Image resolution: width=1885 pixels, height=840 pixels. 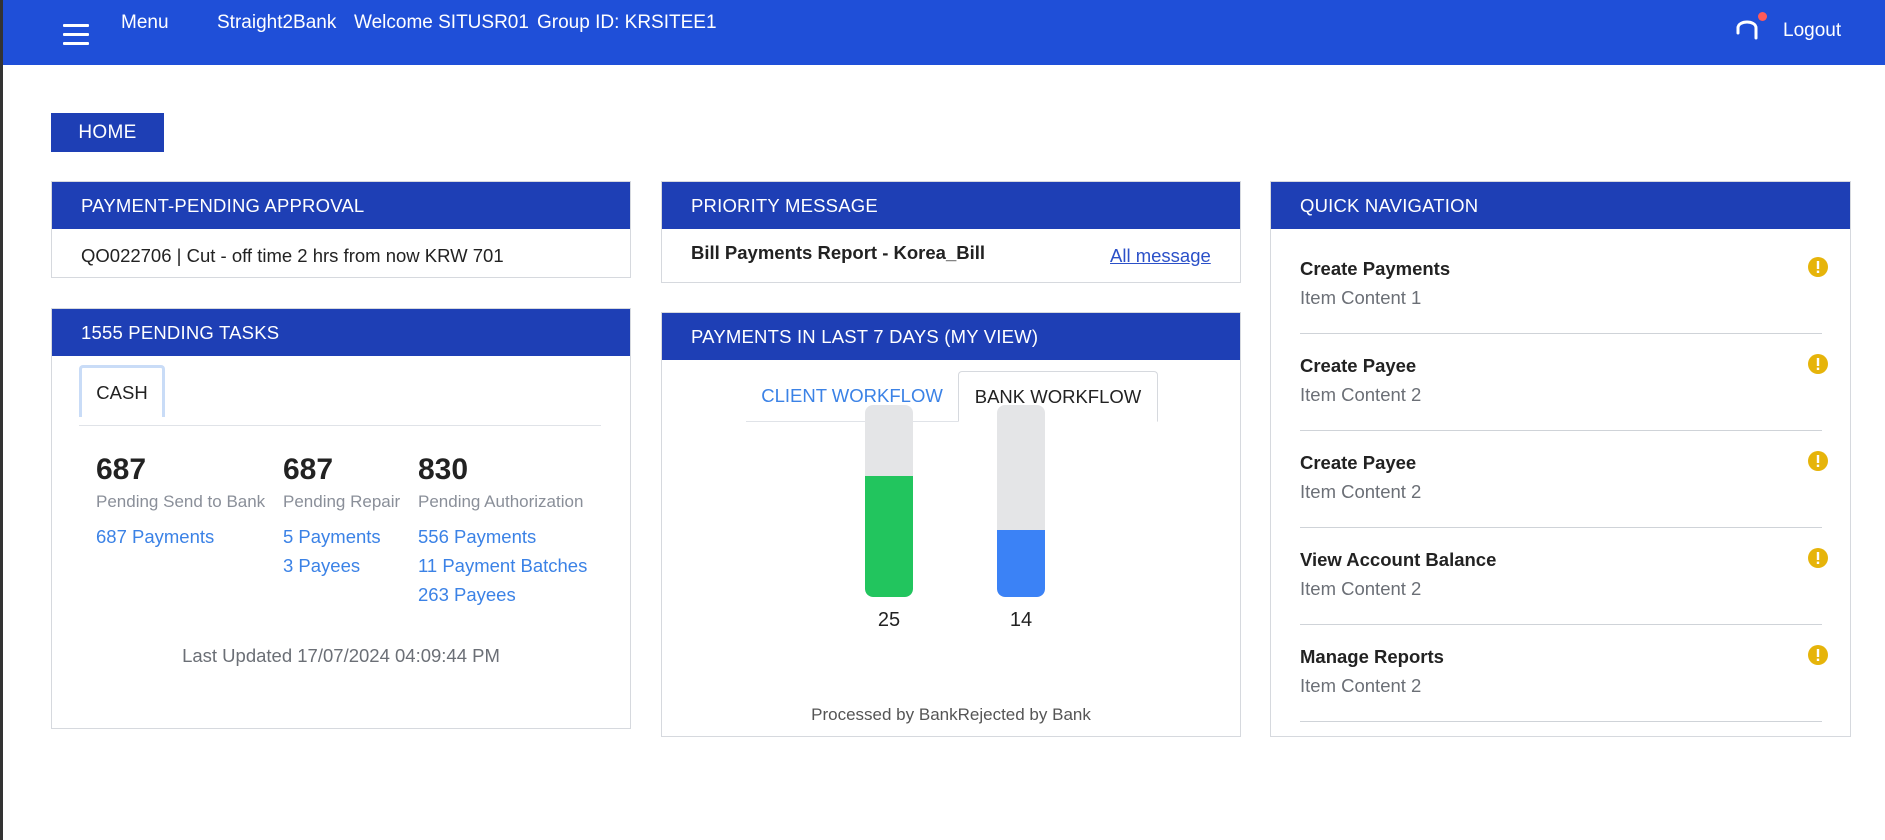 What do you see at coordinates (122, 391) in the screenshot?
I see `tab-cash: CASH` at bounding box center [122, 391].